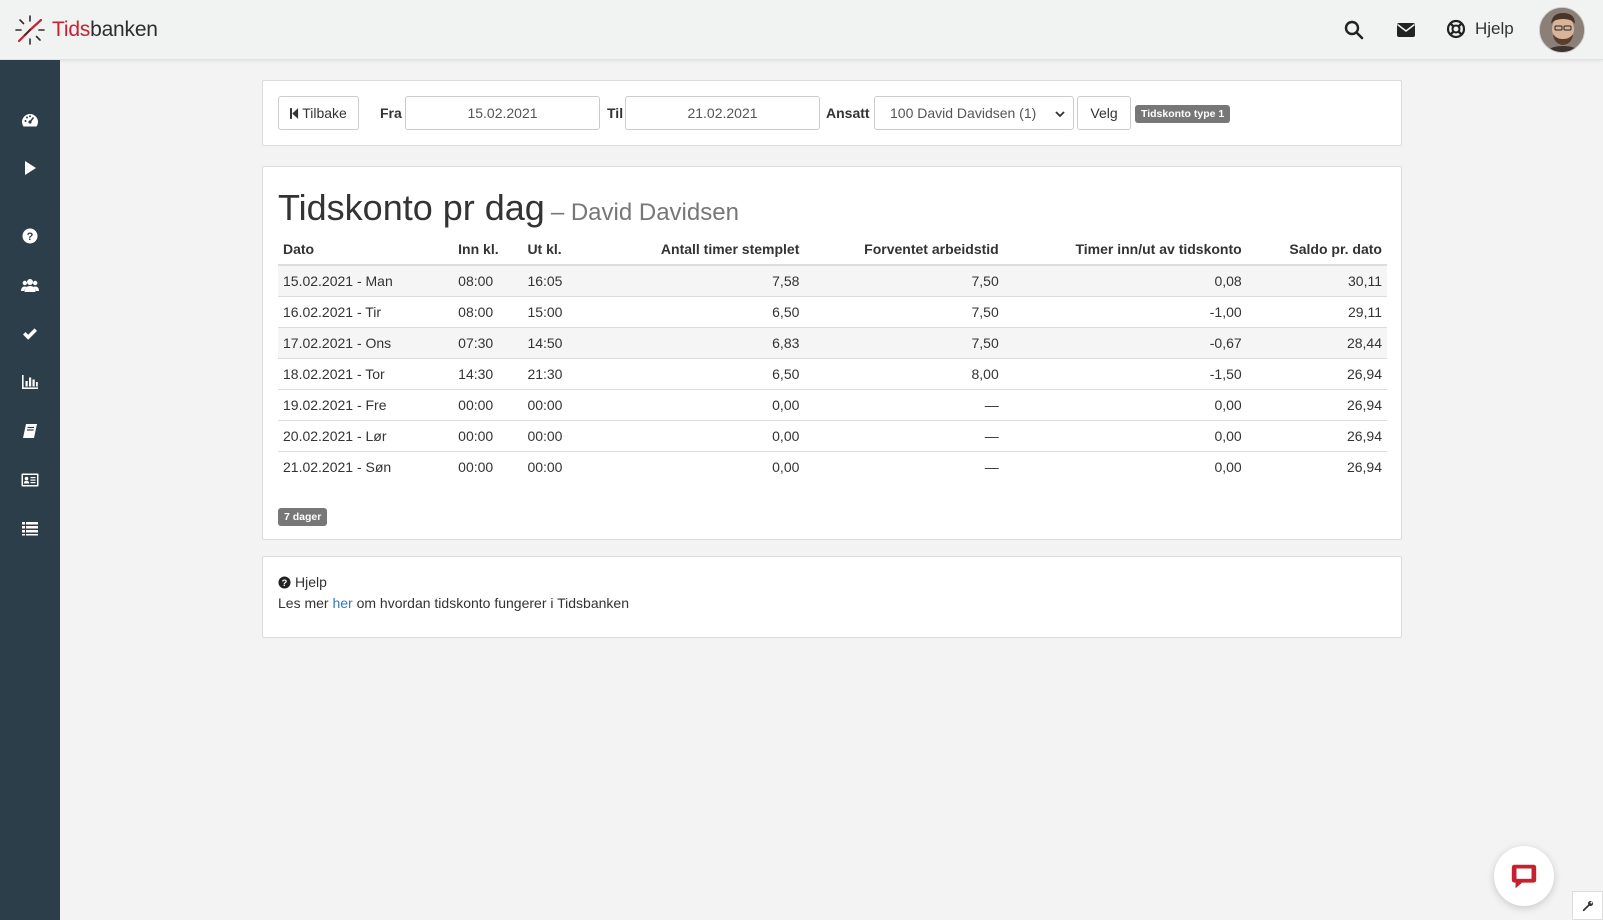 This screenshot has height=920, width=1603. What do you see at coordinates (1183, 114) in the screenshot?
I see `account-type-badge: Tidskonto type 1` at bounding box center [1183, 114].